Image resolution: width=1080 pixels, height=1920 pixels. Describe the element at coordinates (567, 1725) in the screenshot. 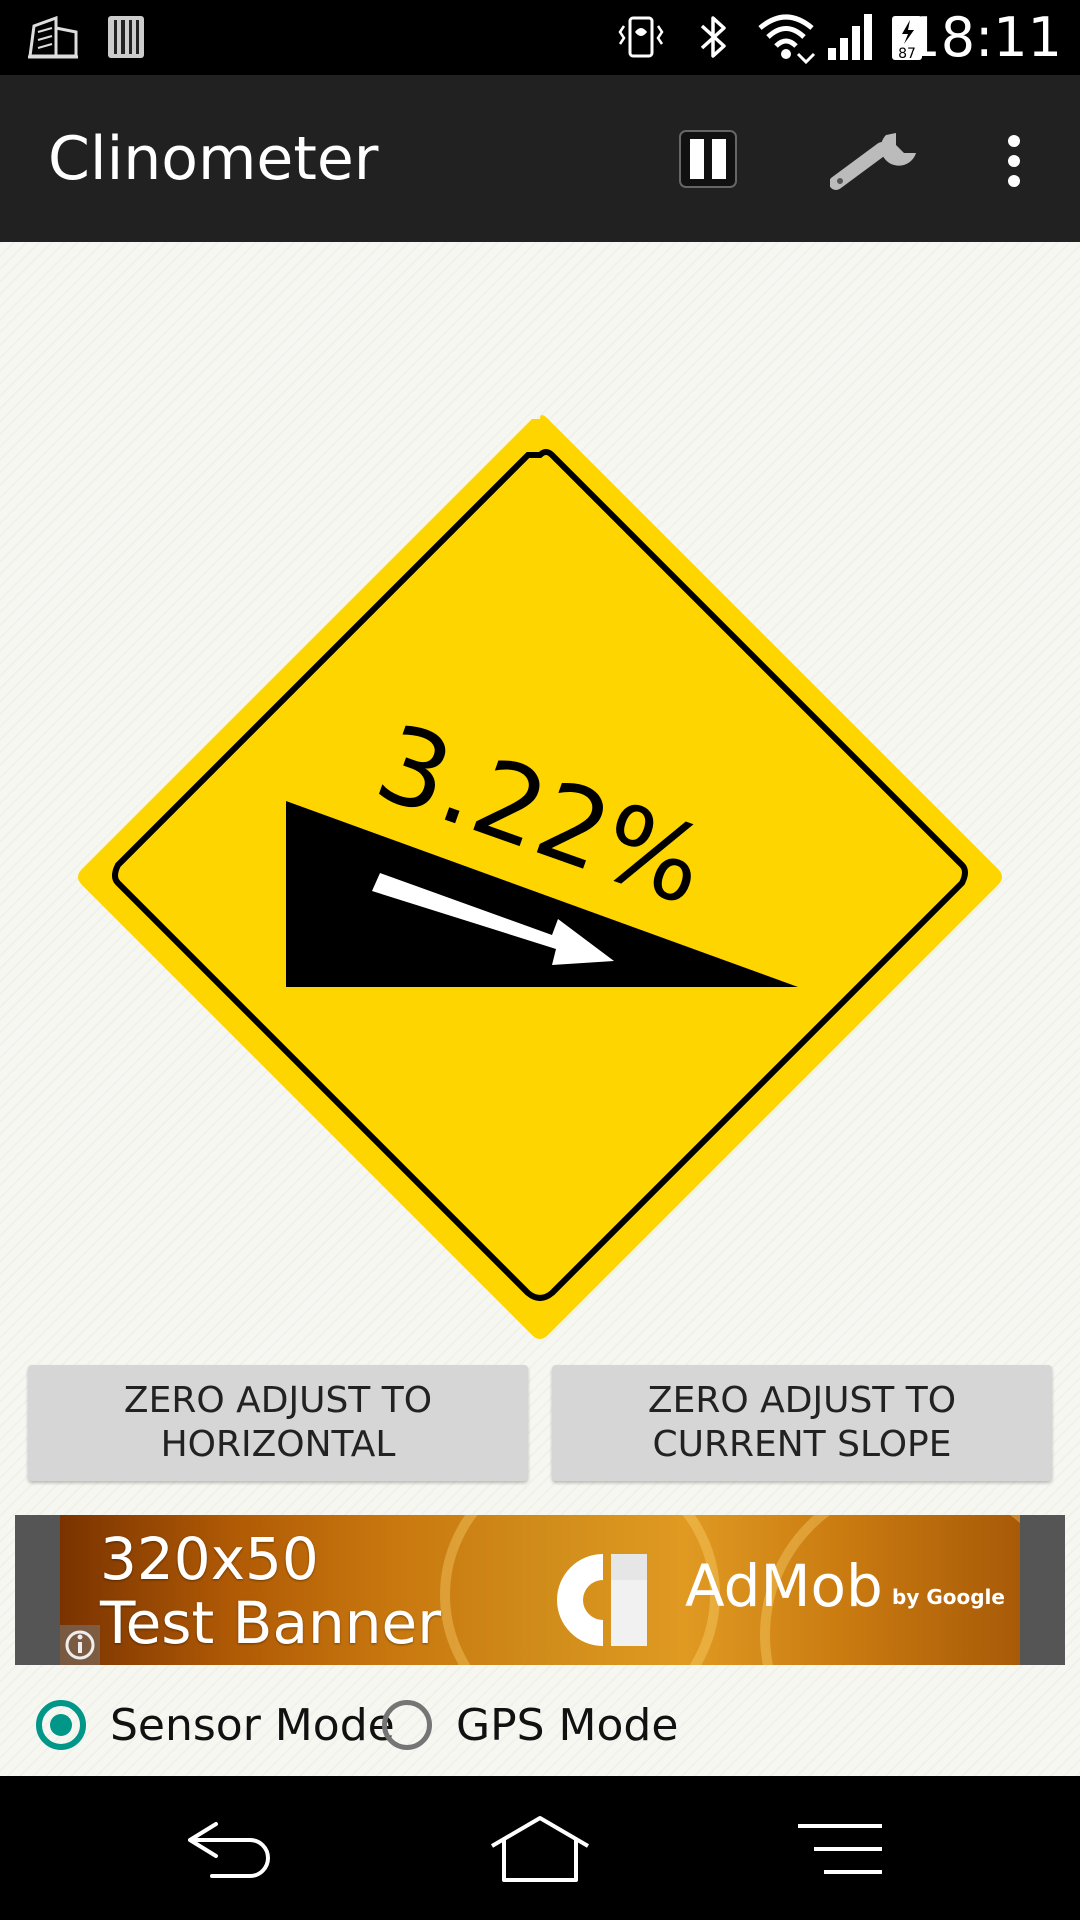

I see `gps-mode-label: GPS Mode` at that location.